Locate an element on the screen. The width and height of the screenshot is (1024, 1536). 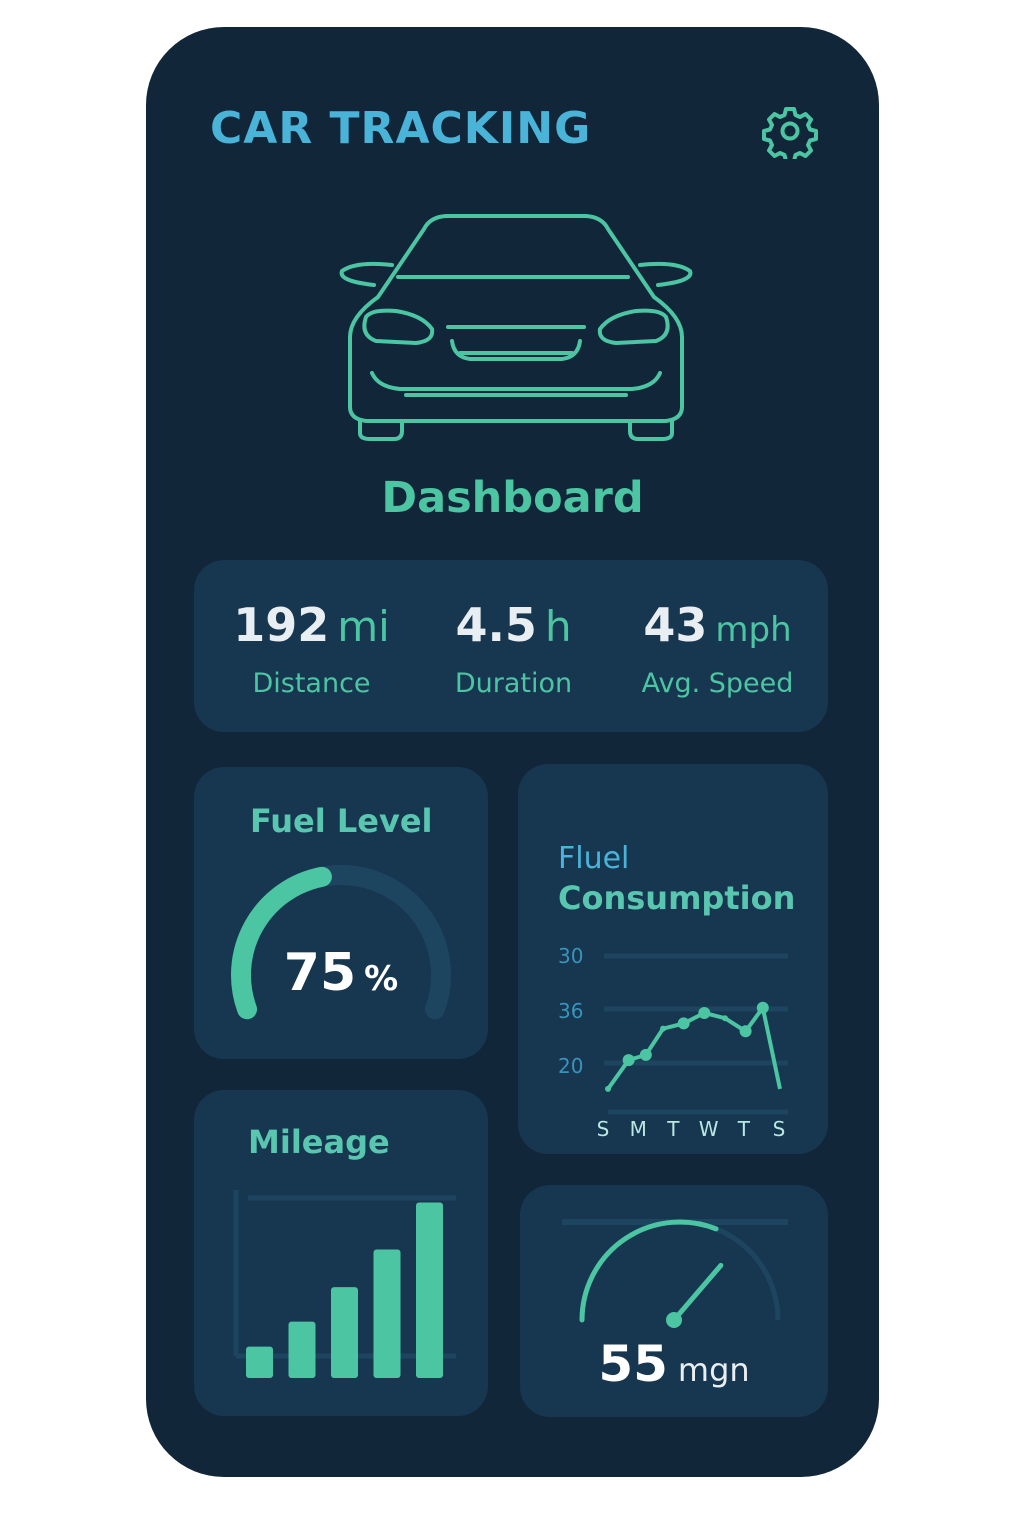
stat-avg-speed: 43 mph Avg. Speed is located at coordinates (717, 646).